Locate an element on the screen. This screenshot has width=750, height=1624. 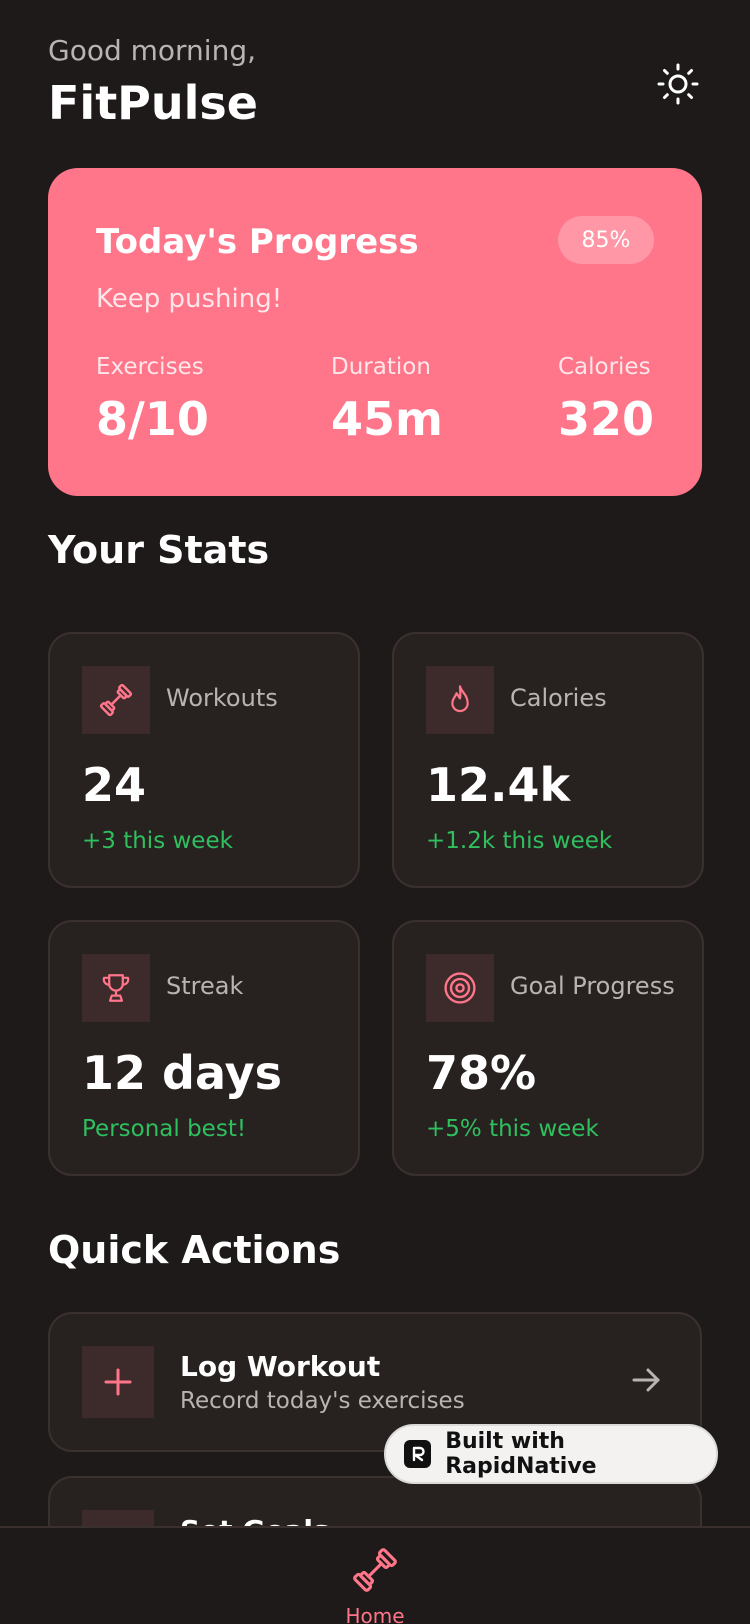
sun-icon is located at coordinates (678, 84).